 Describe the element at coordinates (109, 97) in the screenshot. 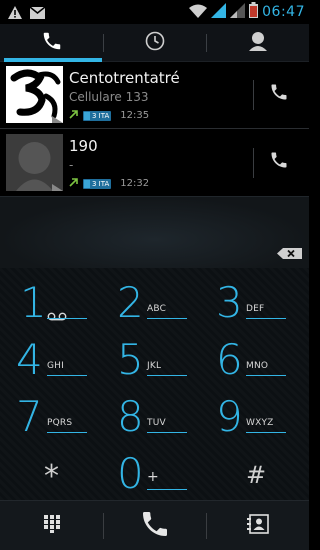

I see `number-type: Cellulare 133` at that location.